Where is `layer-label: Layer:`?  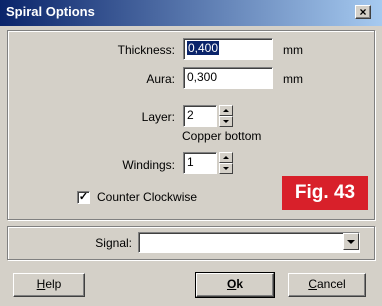
layer-label: Layer: is located at coordinates (158, 117).